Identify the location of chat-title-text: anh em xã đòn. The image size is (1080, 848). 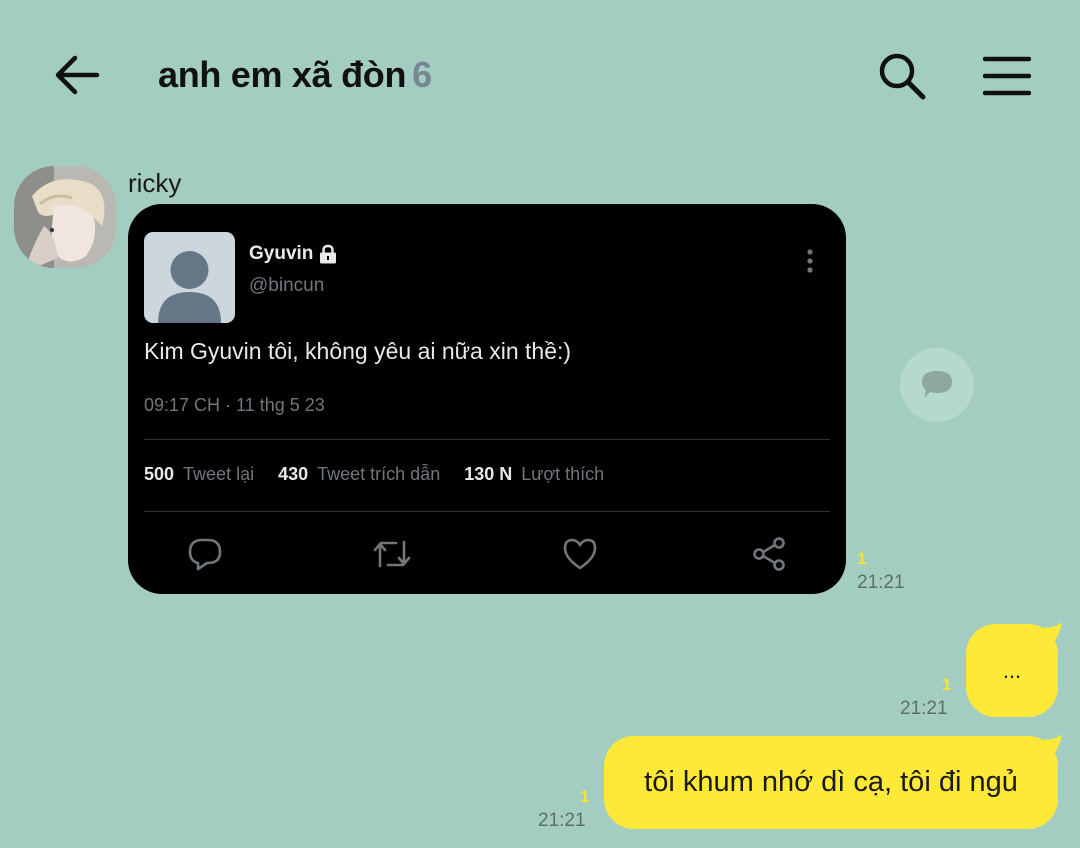
(282, 74).